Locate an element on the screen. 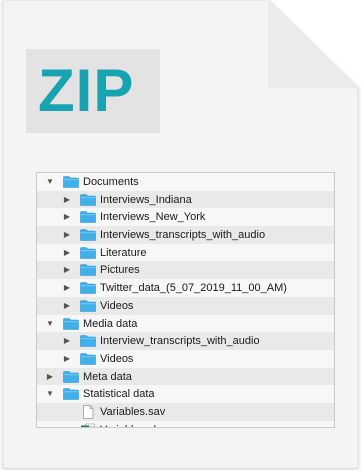 The width and height of the screenshot is (361, 470). tree-row-label: Variables.sav is located at coordinates (133, 411).